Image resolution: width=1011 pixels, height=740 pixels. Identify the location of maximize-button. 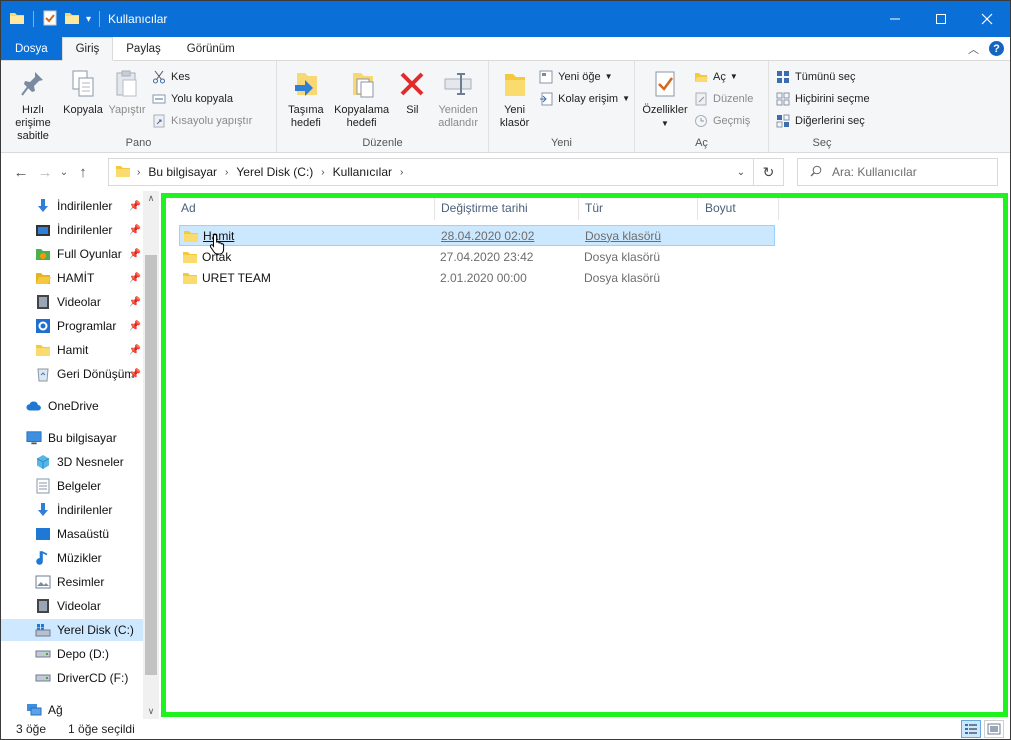
(941, 19).